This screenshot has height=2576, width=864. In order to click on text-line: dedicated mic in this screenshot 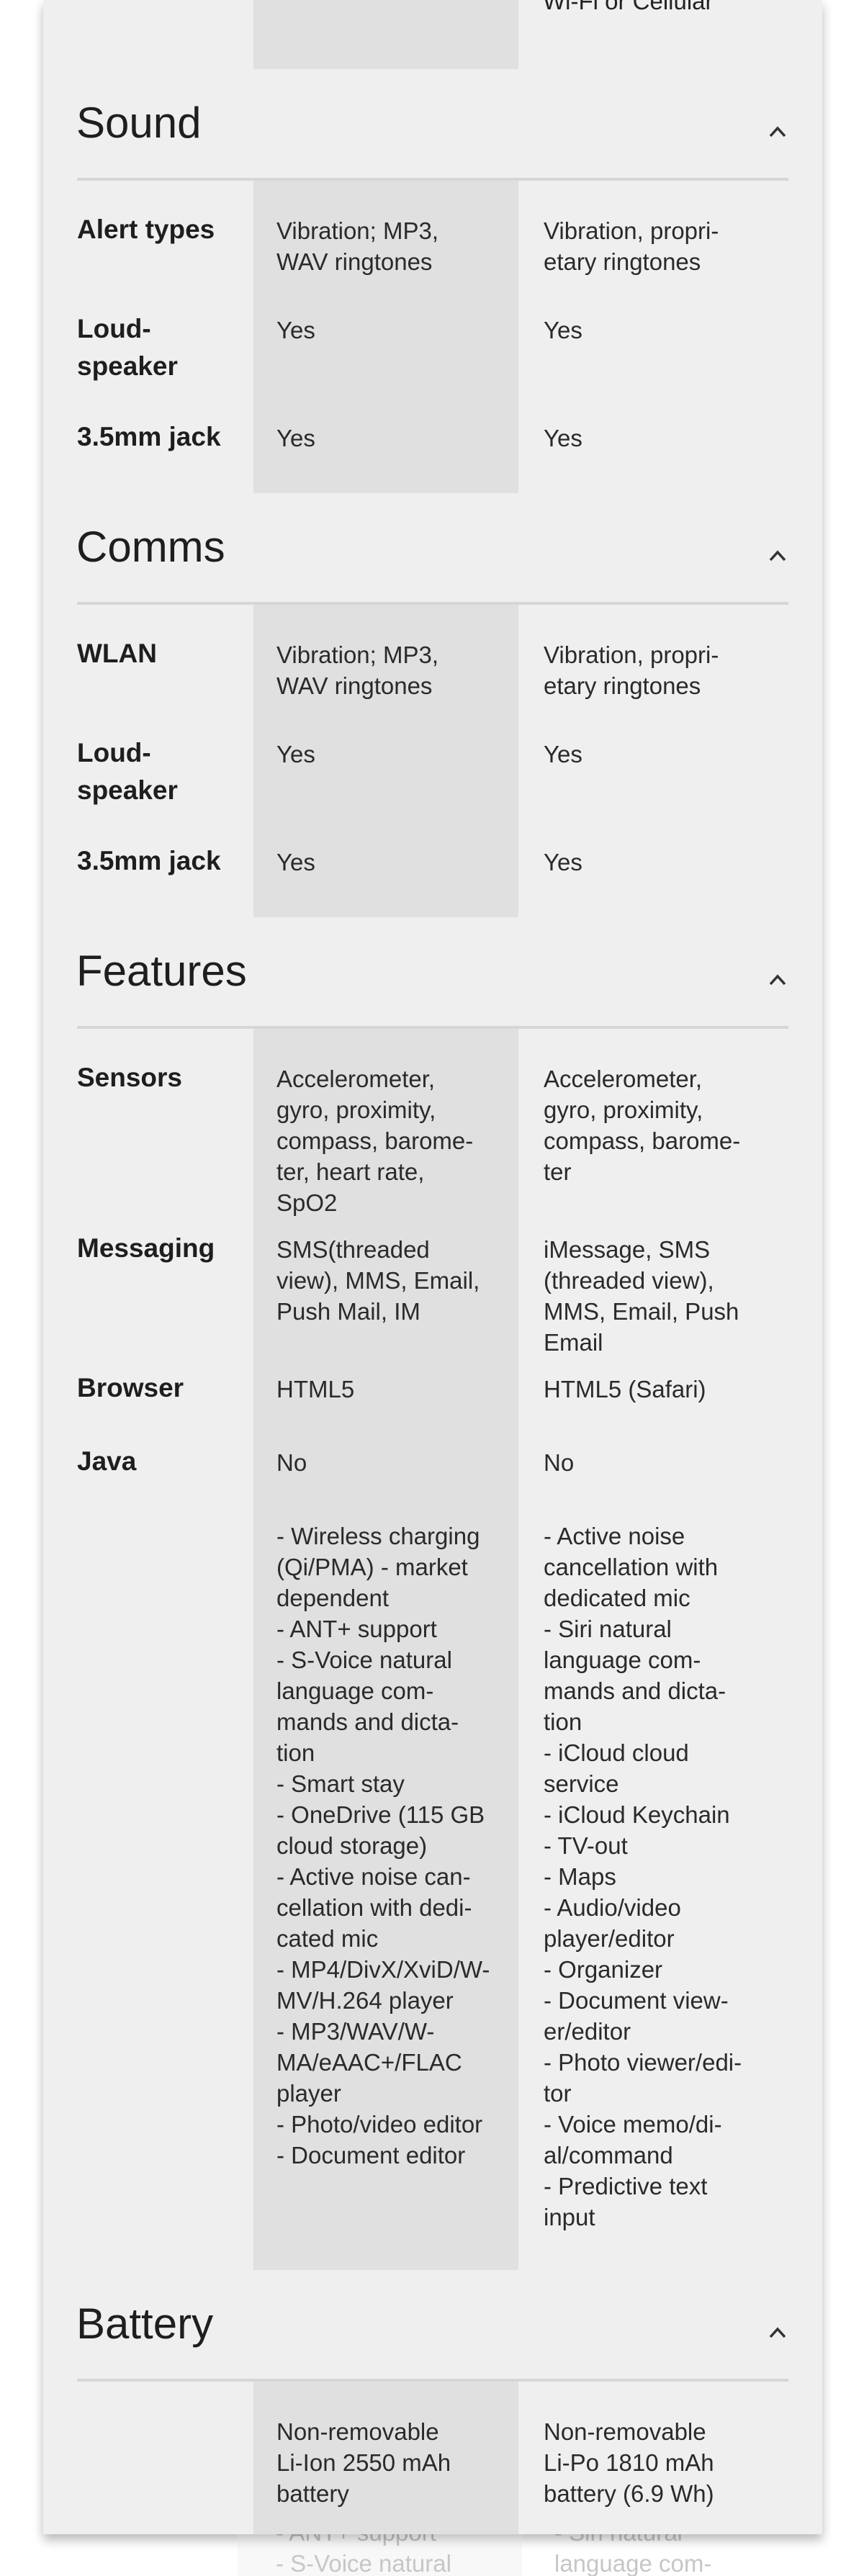, I will do `click(617, 1598)`.